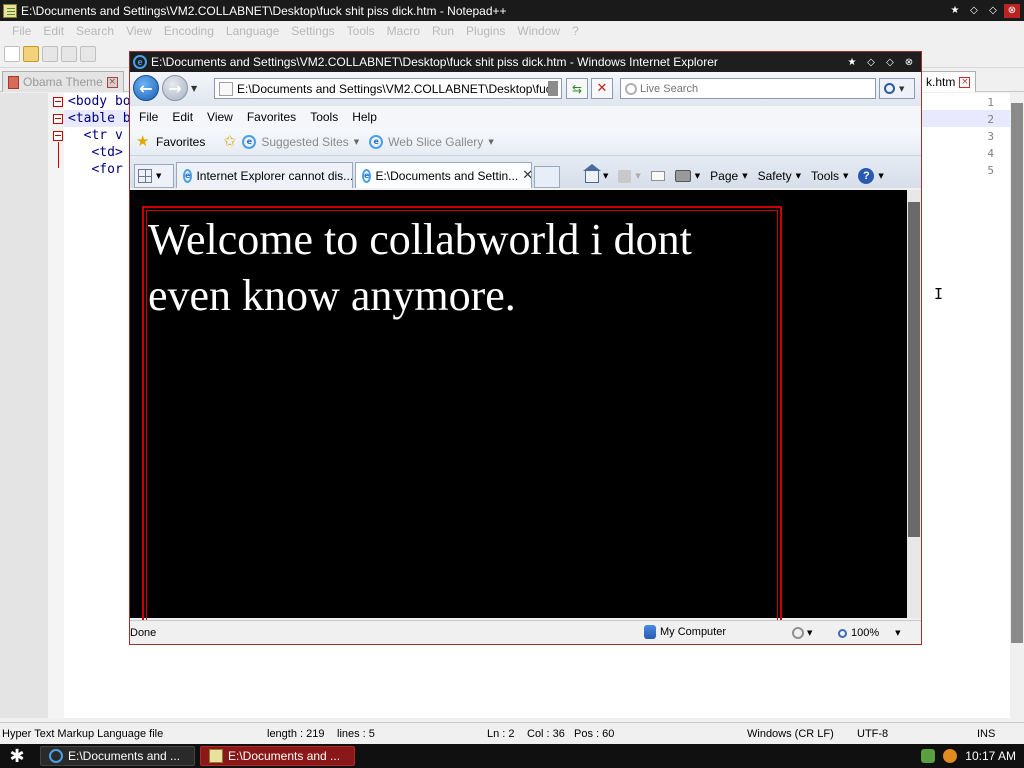 This screenshot has height=768, width=1024. What do you see at coordinates (553, 88) in the screenshot?
I see `address-dropdown-icon` at bounding box center [553, 88].